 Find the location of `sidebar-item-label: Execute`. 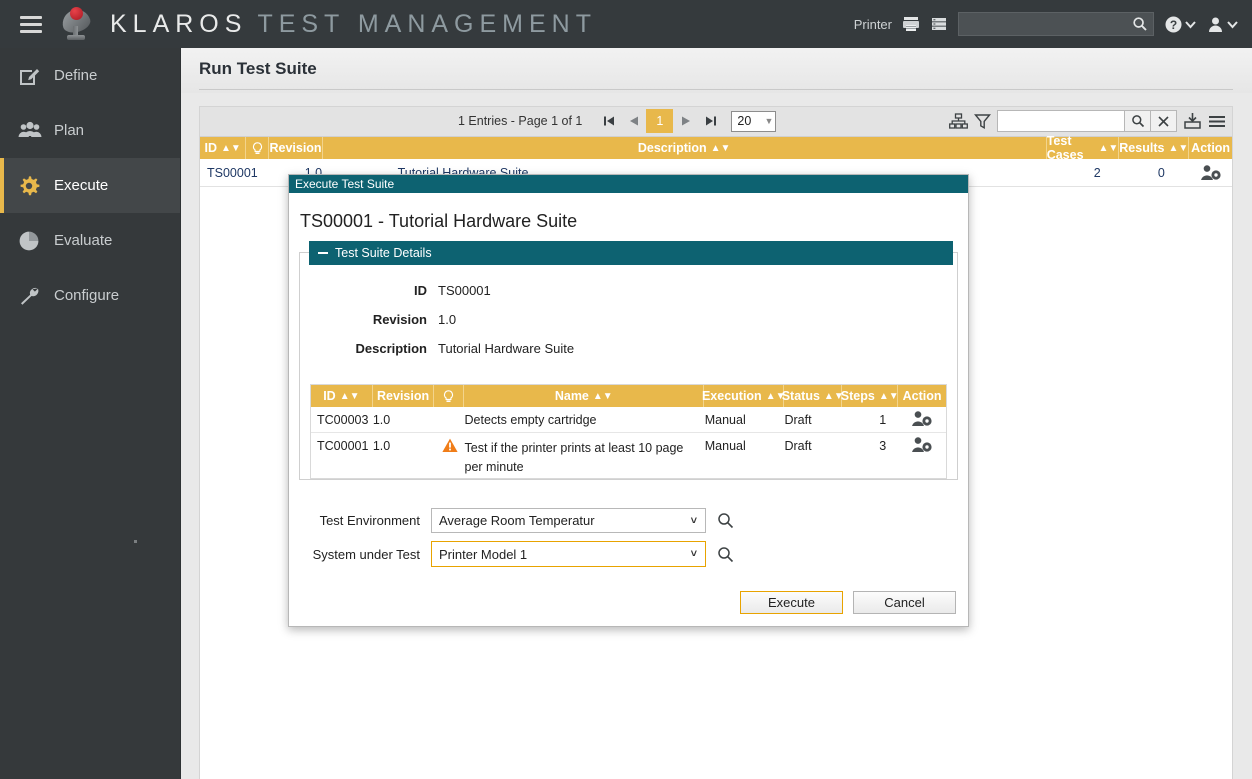

sidebar-item-label: Execute is located at coordinates (81, 185).